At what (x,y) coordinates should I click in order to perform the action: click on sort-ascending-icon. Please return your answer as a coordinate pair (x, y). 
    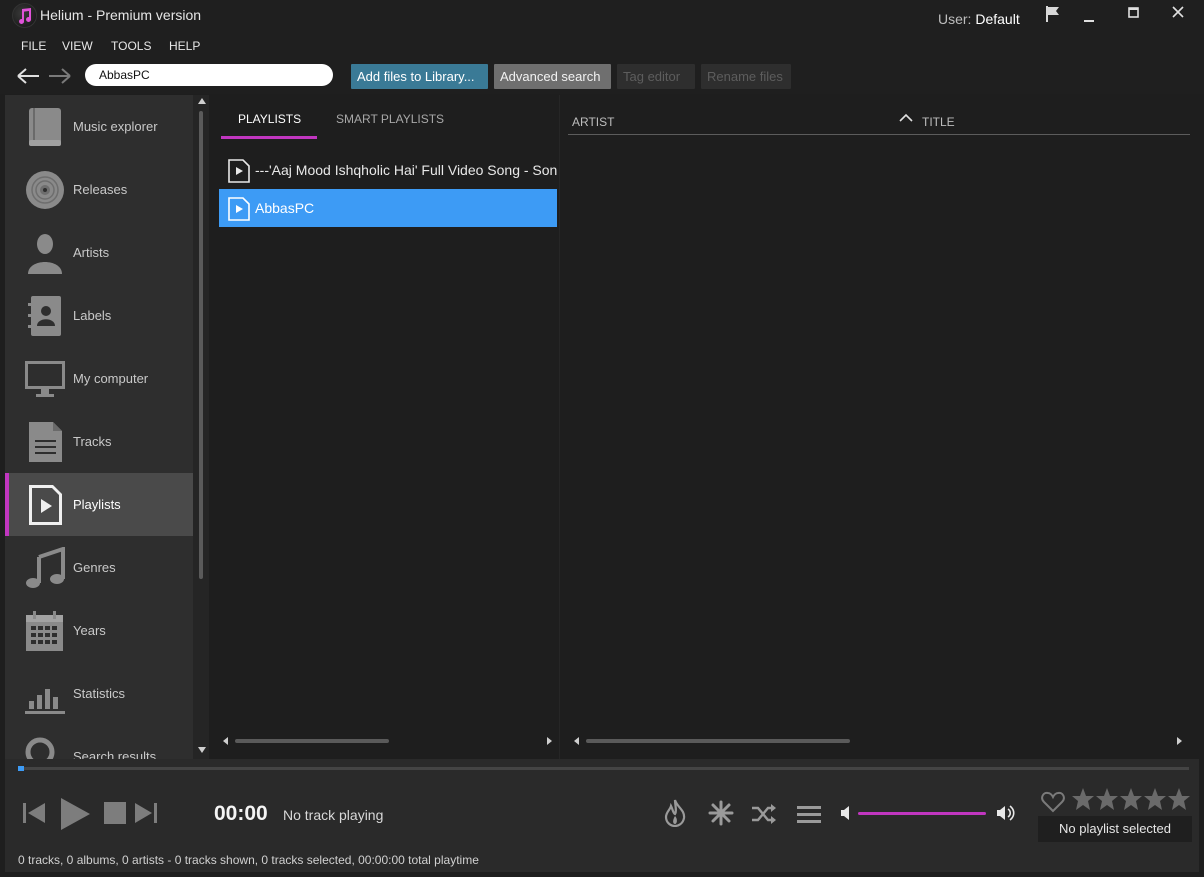
    Looking at the image, I should click on (906, 118).